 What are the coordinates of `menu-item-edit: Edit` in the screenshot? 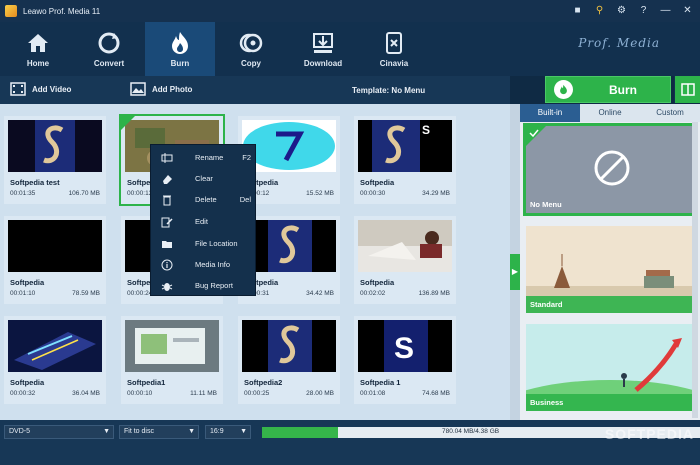 It's located at (204, 221).